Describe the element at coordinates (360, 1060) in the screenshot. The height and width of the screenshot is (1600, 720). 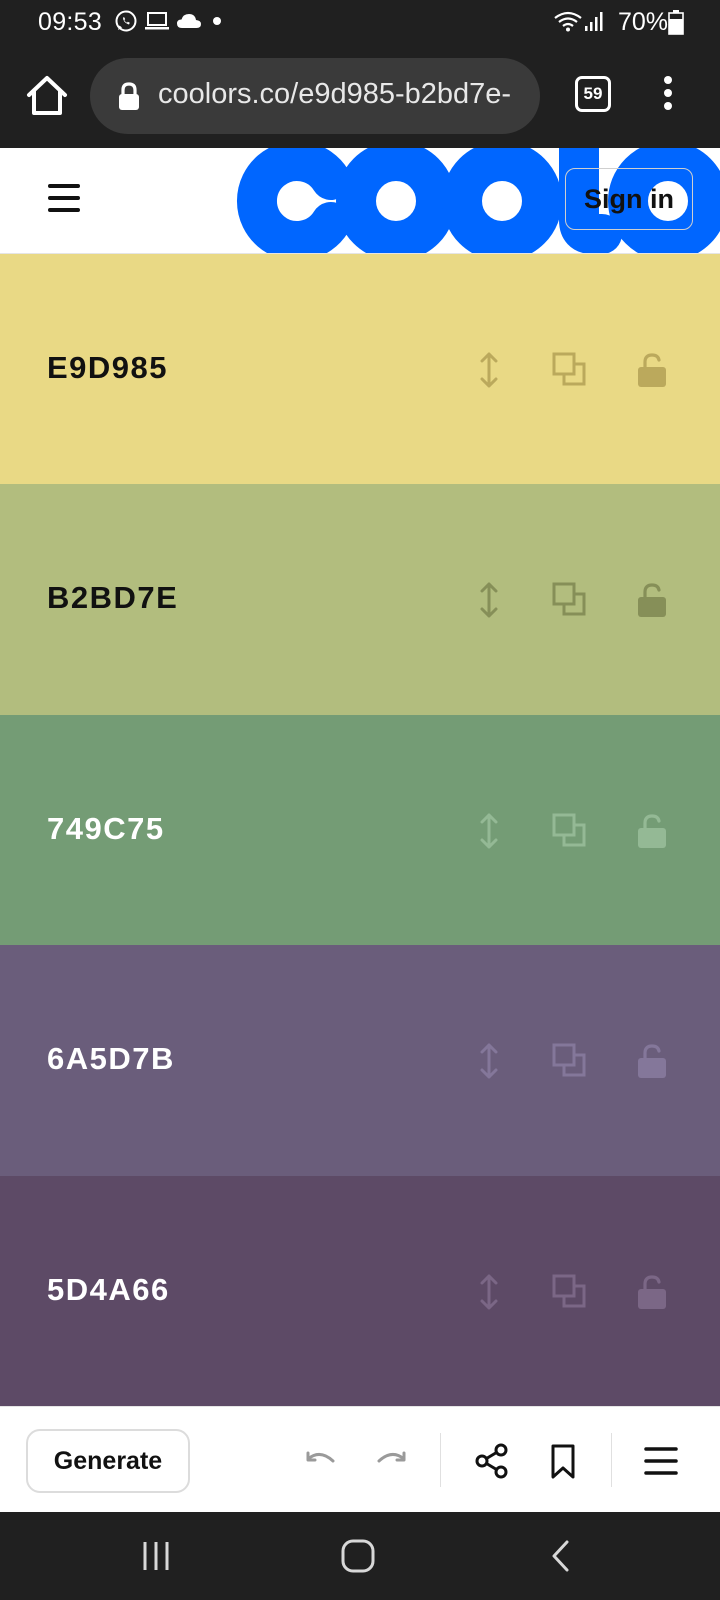
I see `color-swatch: 6A5D7B` at that location.